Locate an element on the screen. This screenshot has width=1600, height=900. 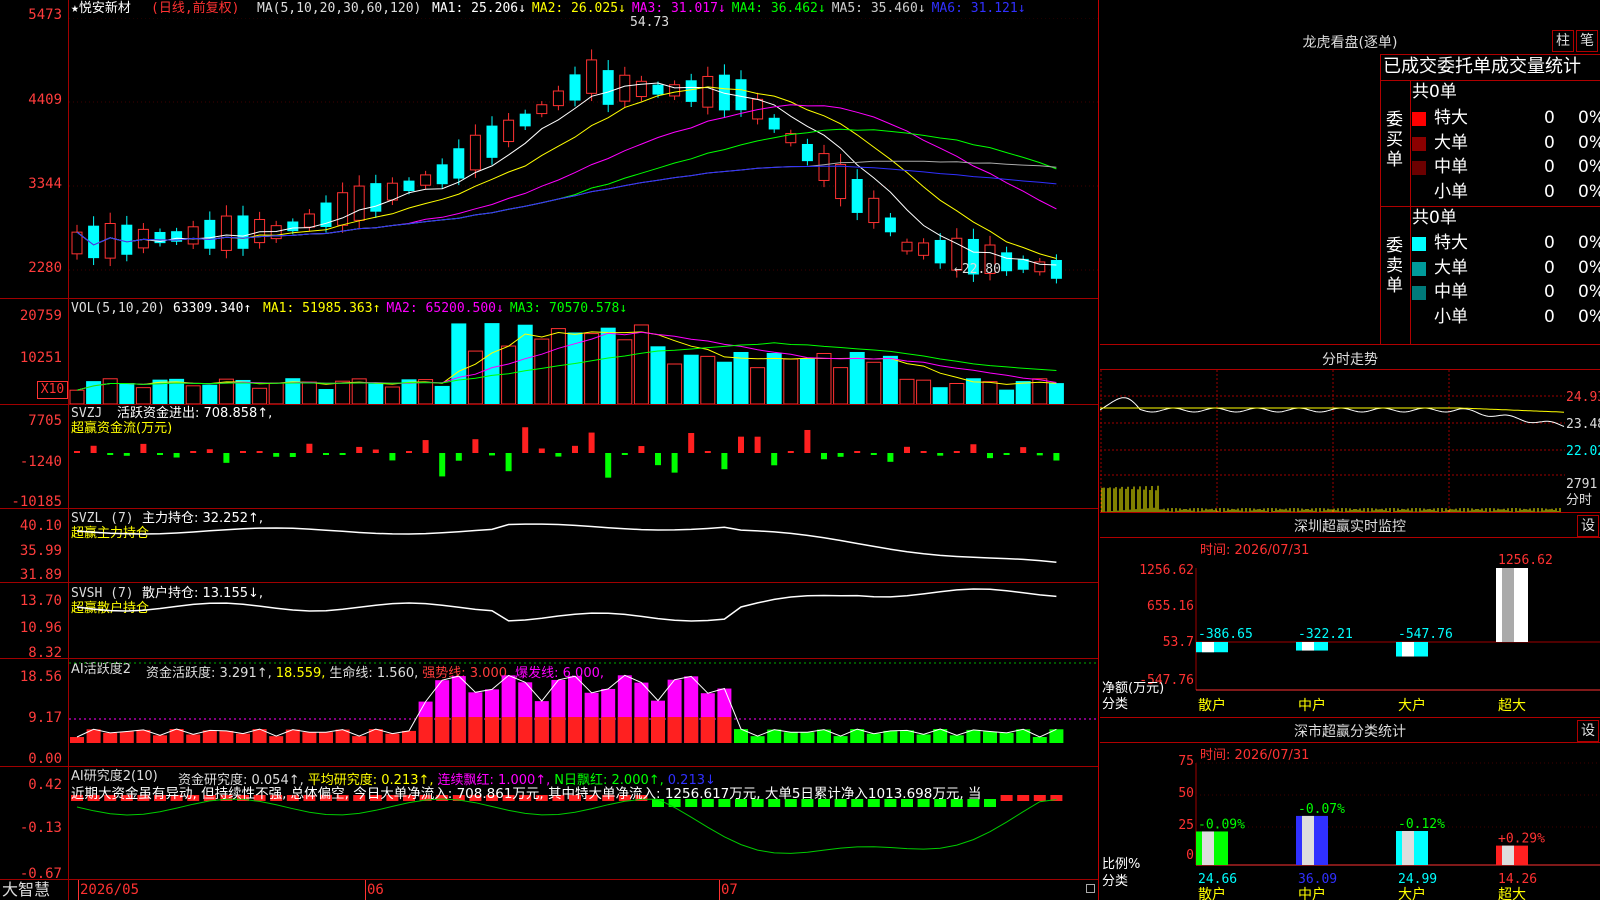
intraday-panel: 分时走势 24.93 23.48 22.02 2791 分时 is located at coordinates (1350, 429).